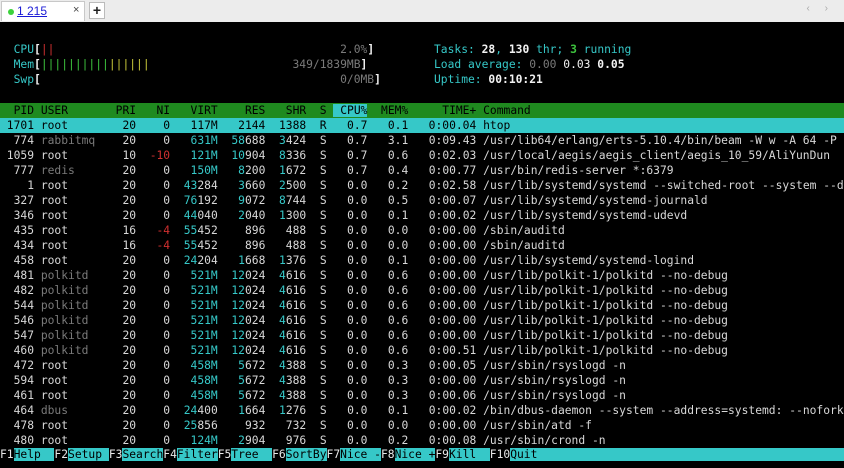 The width and height of the screenshot is (844, 468). What do you see at coordinates (334, 454) in the screenshot?
I see `fkey-f7: F7` at bounding box center [334, 454].